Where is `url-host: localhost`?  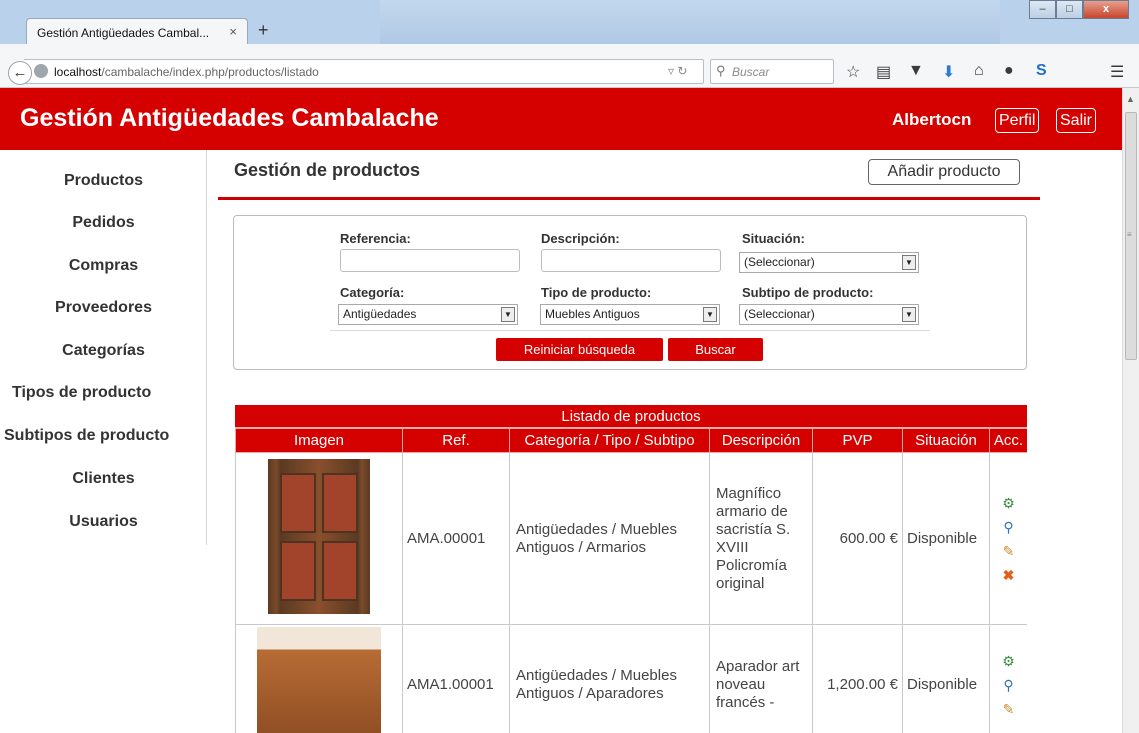 url-host: localhost is located at coordinates (78, 72).